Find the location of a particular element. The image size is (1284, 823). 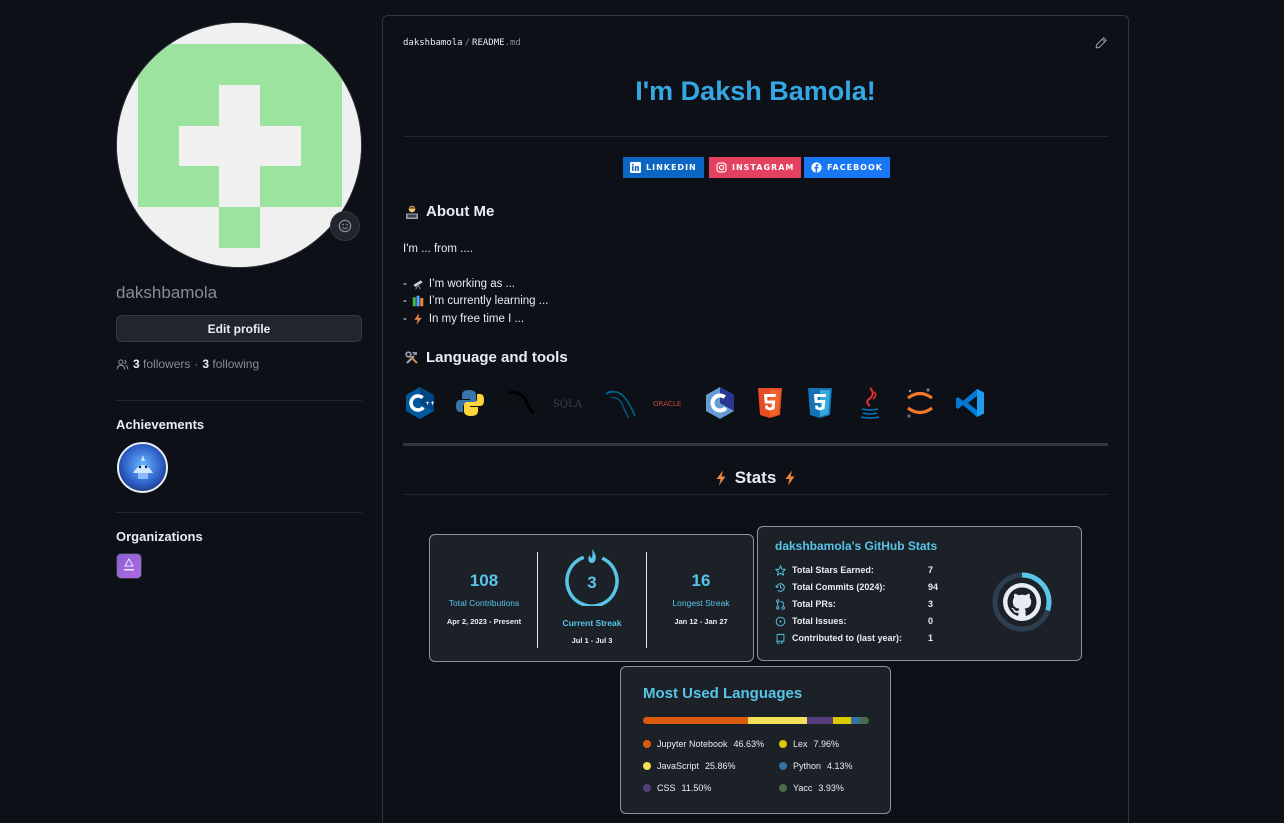

linkedin-badge: LINKEDIN is located at coordinates (663, 167).